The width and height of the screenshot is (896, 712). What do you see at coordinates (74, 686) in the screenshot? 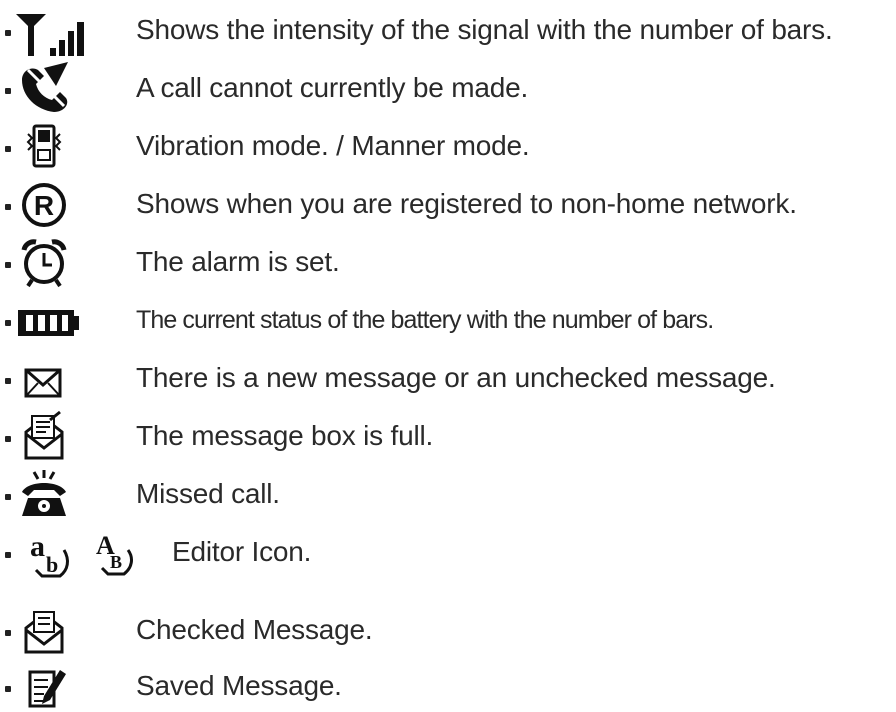
I see `saved-message-icon` at bounding box center [74, 686].